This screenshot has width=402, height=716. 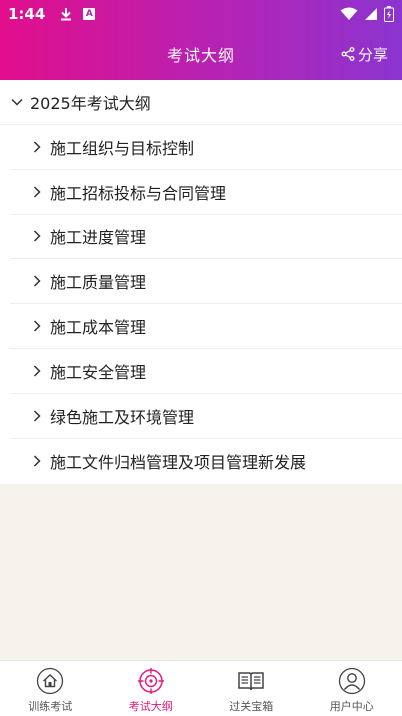 I want to click on outline-root-row: 2025年考试大纲, so click(x=201, y=102).